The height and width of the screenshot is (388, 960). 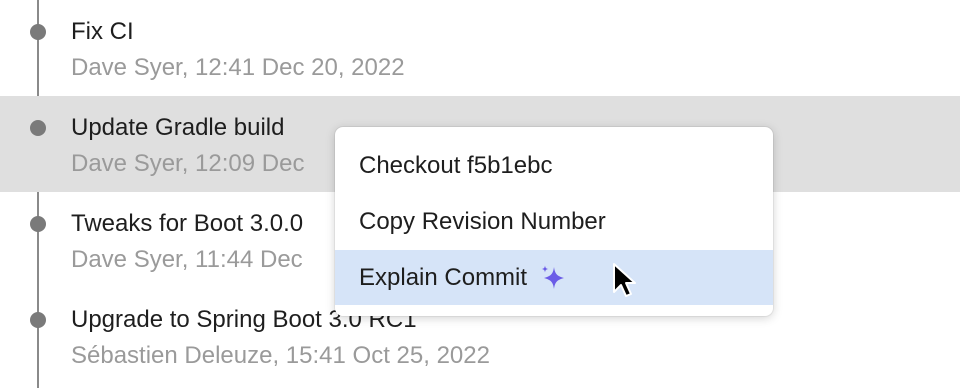 I want to click on commit-message: Fix CI, so click(x=102, y=31).